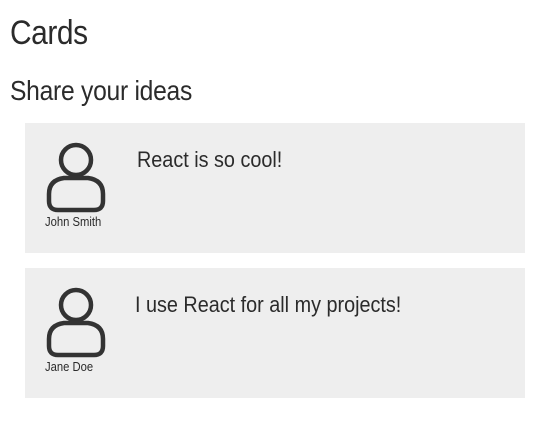 This screenshot has width=559, height=448. What do you see at coordinates (101, 90) in the screenshot?
I see `page-subtitle: Share your ideas` at bounding box center [101, 90].